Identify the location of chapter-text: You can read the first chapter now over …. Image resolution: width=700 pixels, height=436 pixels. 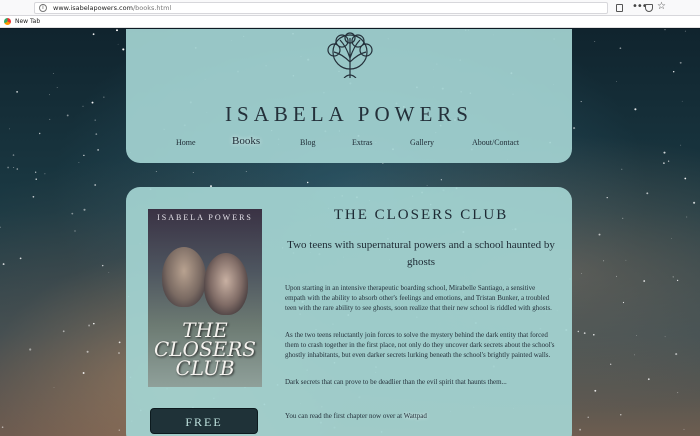
(344, 416).